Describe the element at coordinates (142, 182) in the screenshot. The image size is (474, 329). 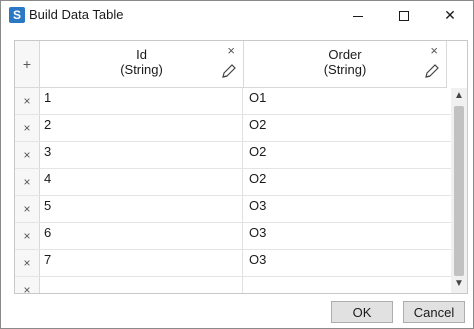
I see `cell-id: 4` at that location.